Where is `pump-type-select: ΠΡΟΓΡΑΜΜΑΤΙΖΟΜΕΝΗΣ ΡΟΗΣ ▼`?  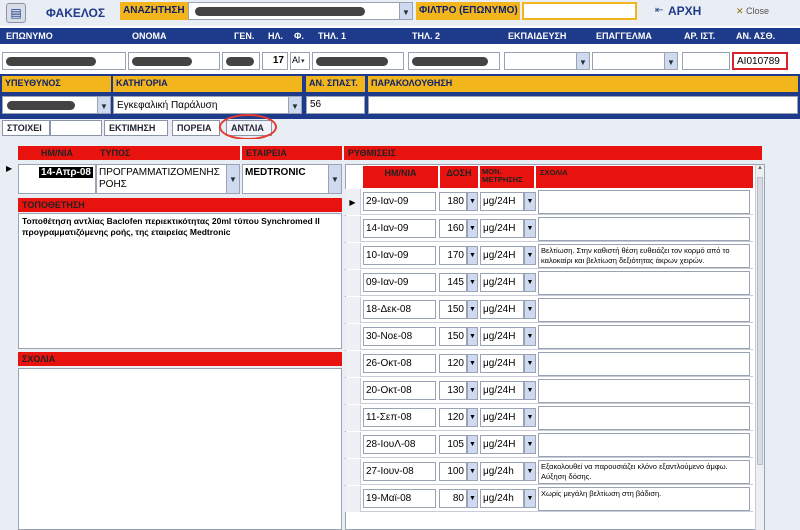 pump-type-select: ΠΡΟΓΡΑΜΜΑΤΙΖΟΜΕΝΗΣ ΡΟΗΣ ▼ is located at coordinates (168, 179).